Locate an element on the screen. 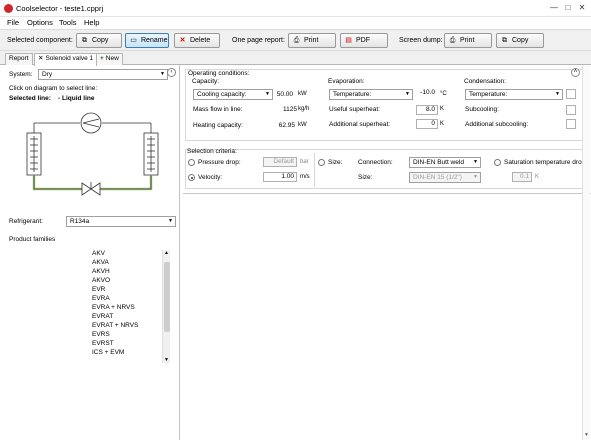 Image resolution: width=591 pixels, height=440 pixels. collapse-up-icon: ˄ is located at coordinates (575, 72).